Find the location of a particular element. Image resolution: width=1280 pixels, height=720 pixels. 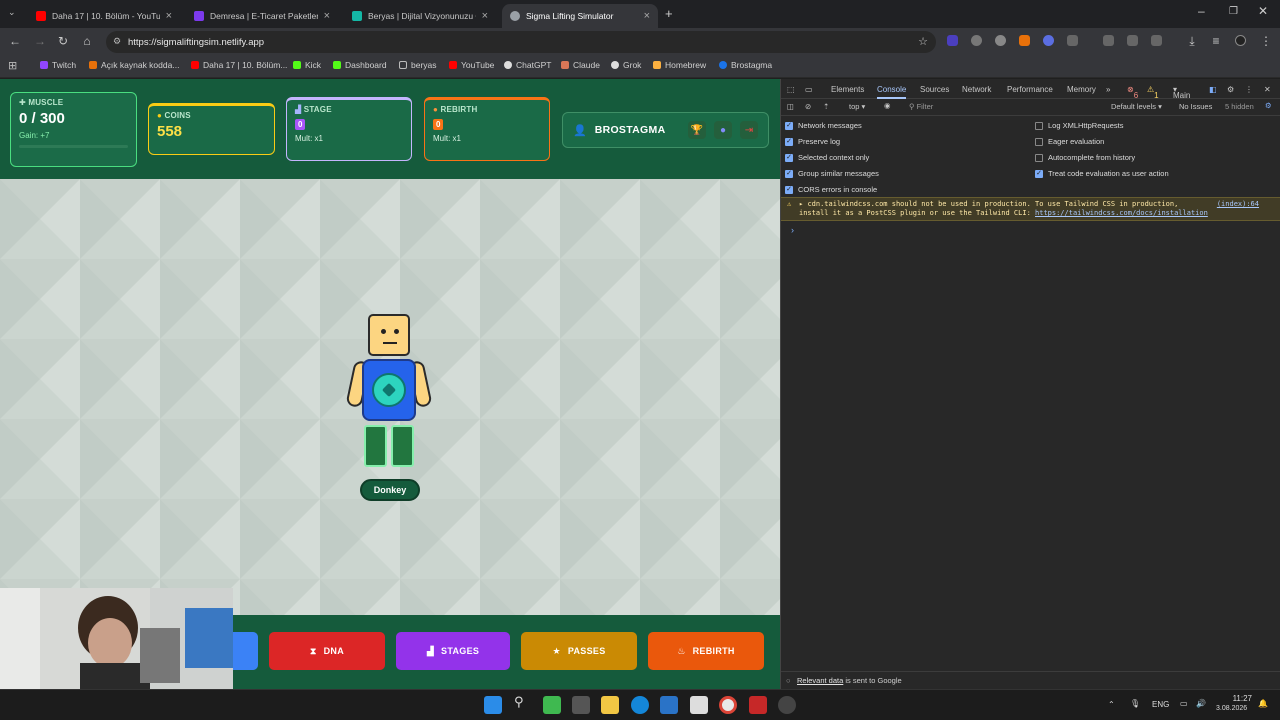

minimize-button: – is located at coordinates (1201, 11).